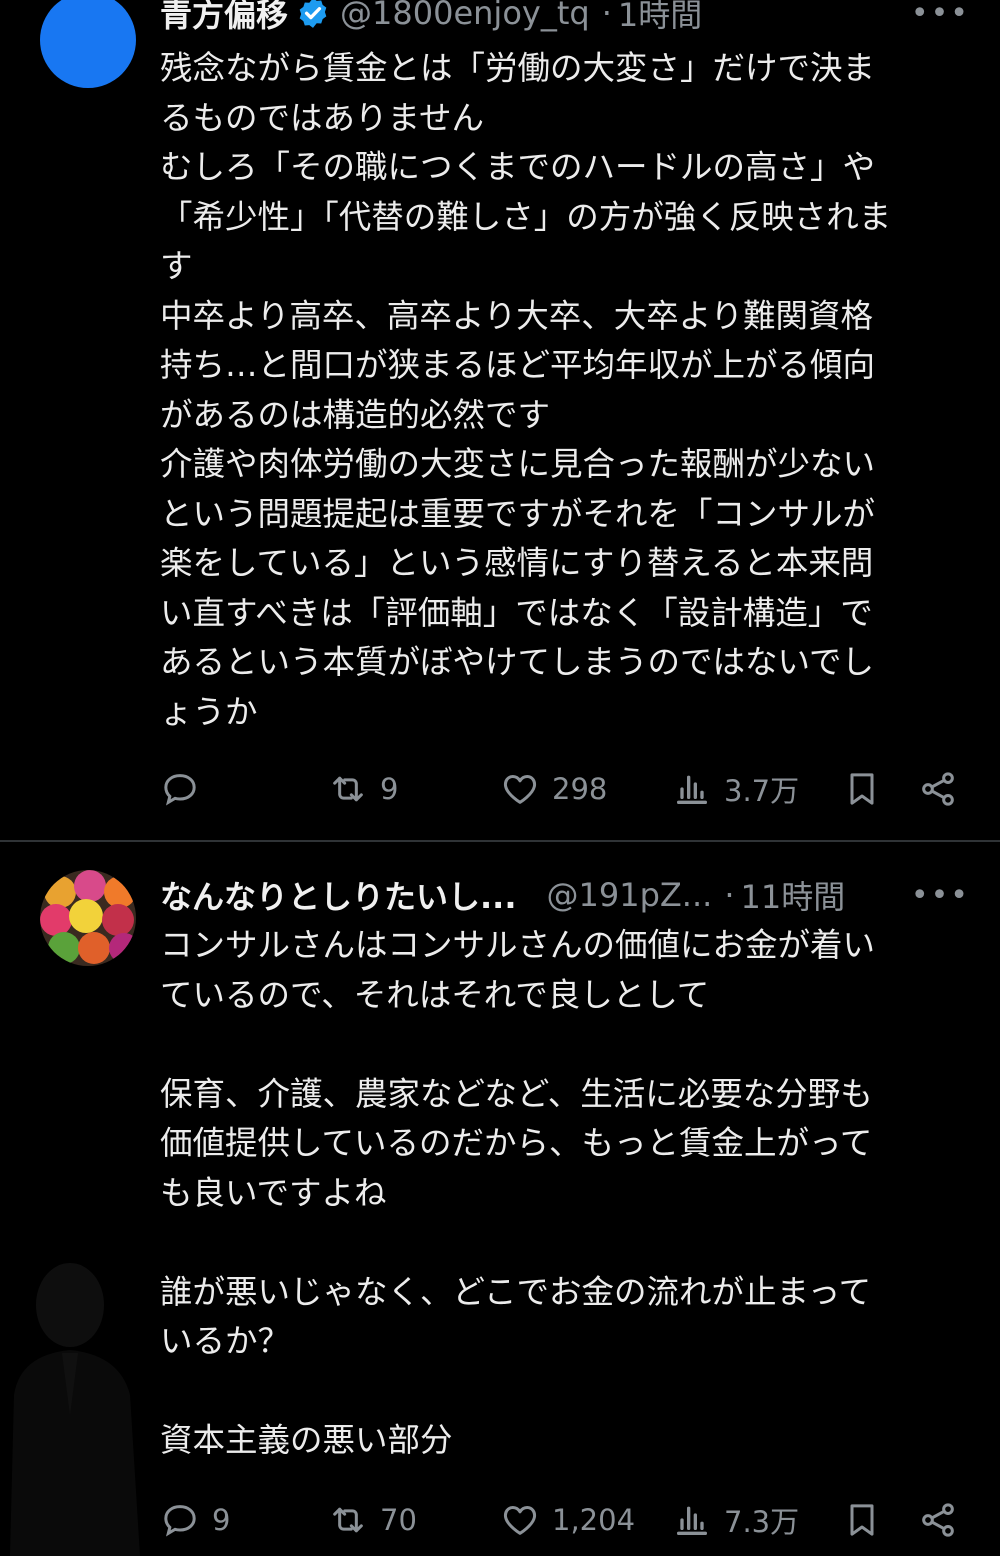 This screenshot has width=1000, height=1556. What do you see at coordinates (517, 315) in the screenshot?
I see `text-line: 中卒より高卒、高卒より大卒、大卒より難関資格` at bounding box center [517, 315].